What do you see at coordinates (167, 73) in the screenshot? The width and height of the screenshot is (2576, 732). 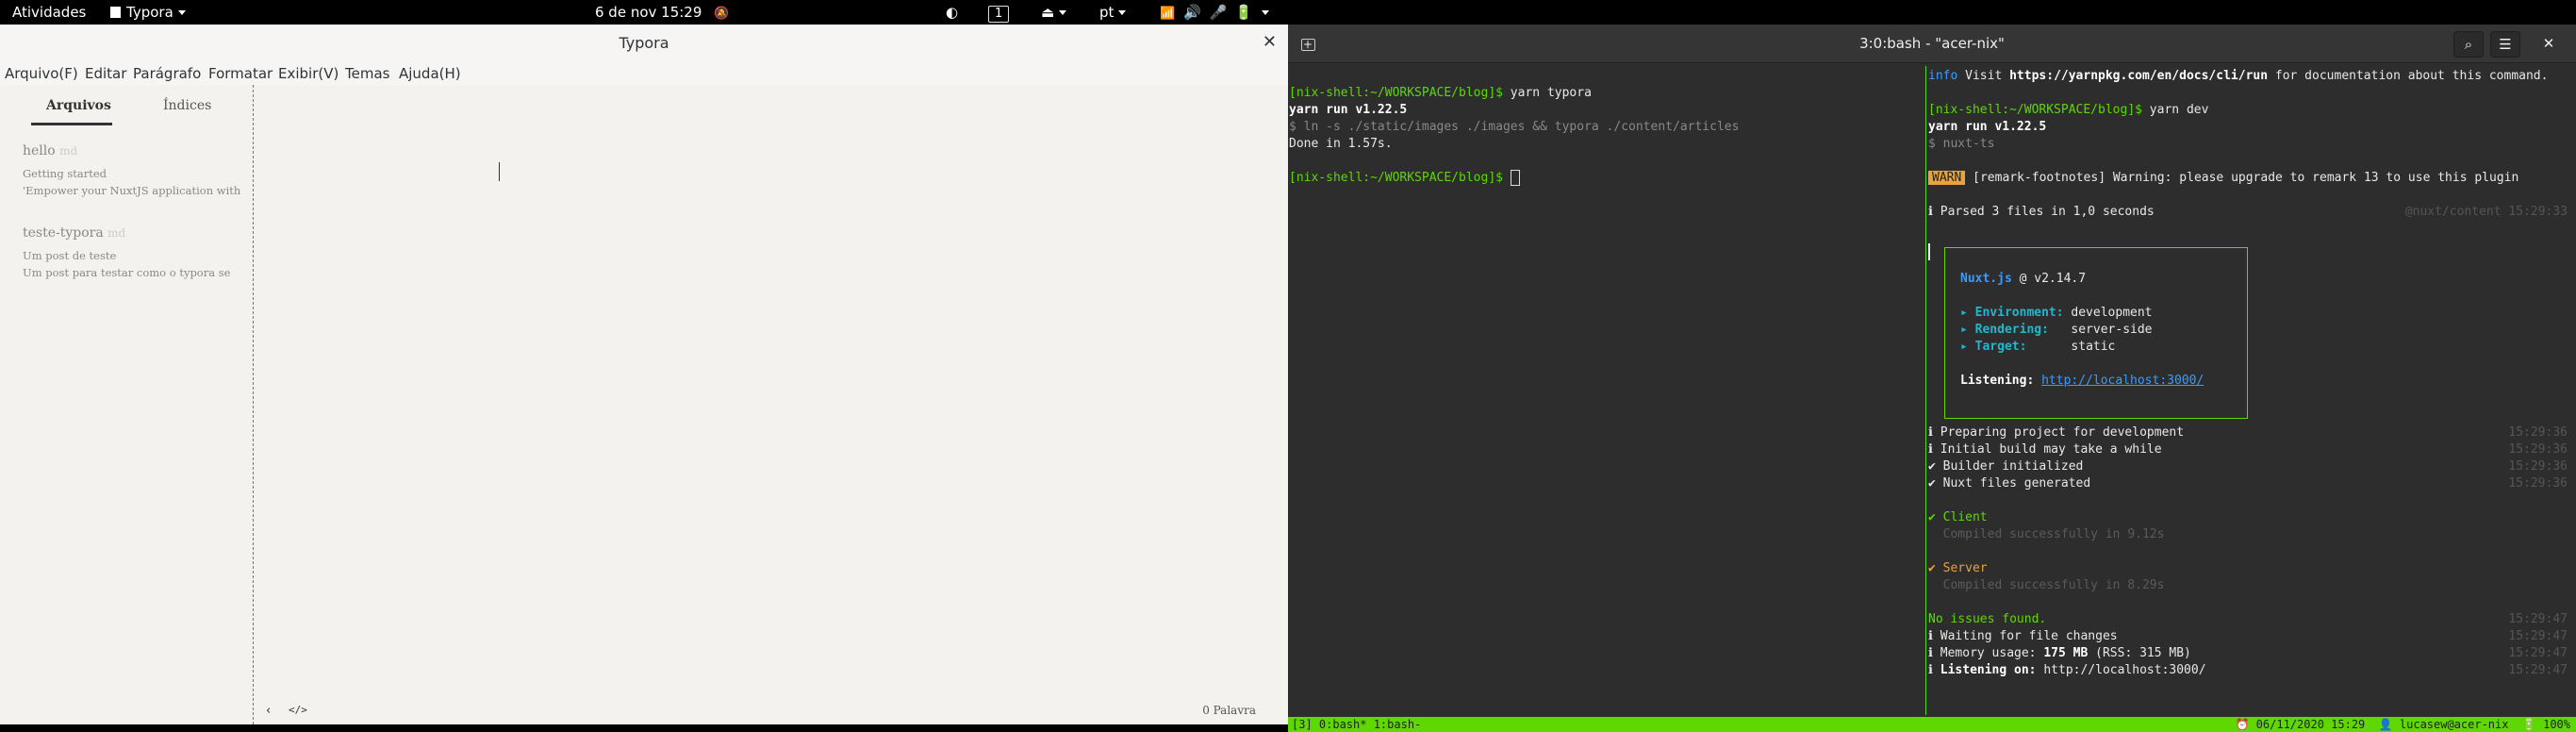 I see `menu-paragrafo: Parágrafo` at bounding box center [167, 73].